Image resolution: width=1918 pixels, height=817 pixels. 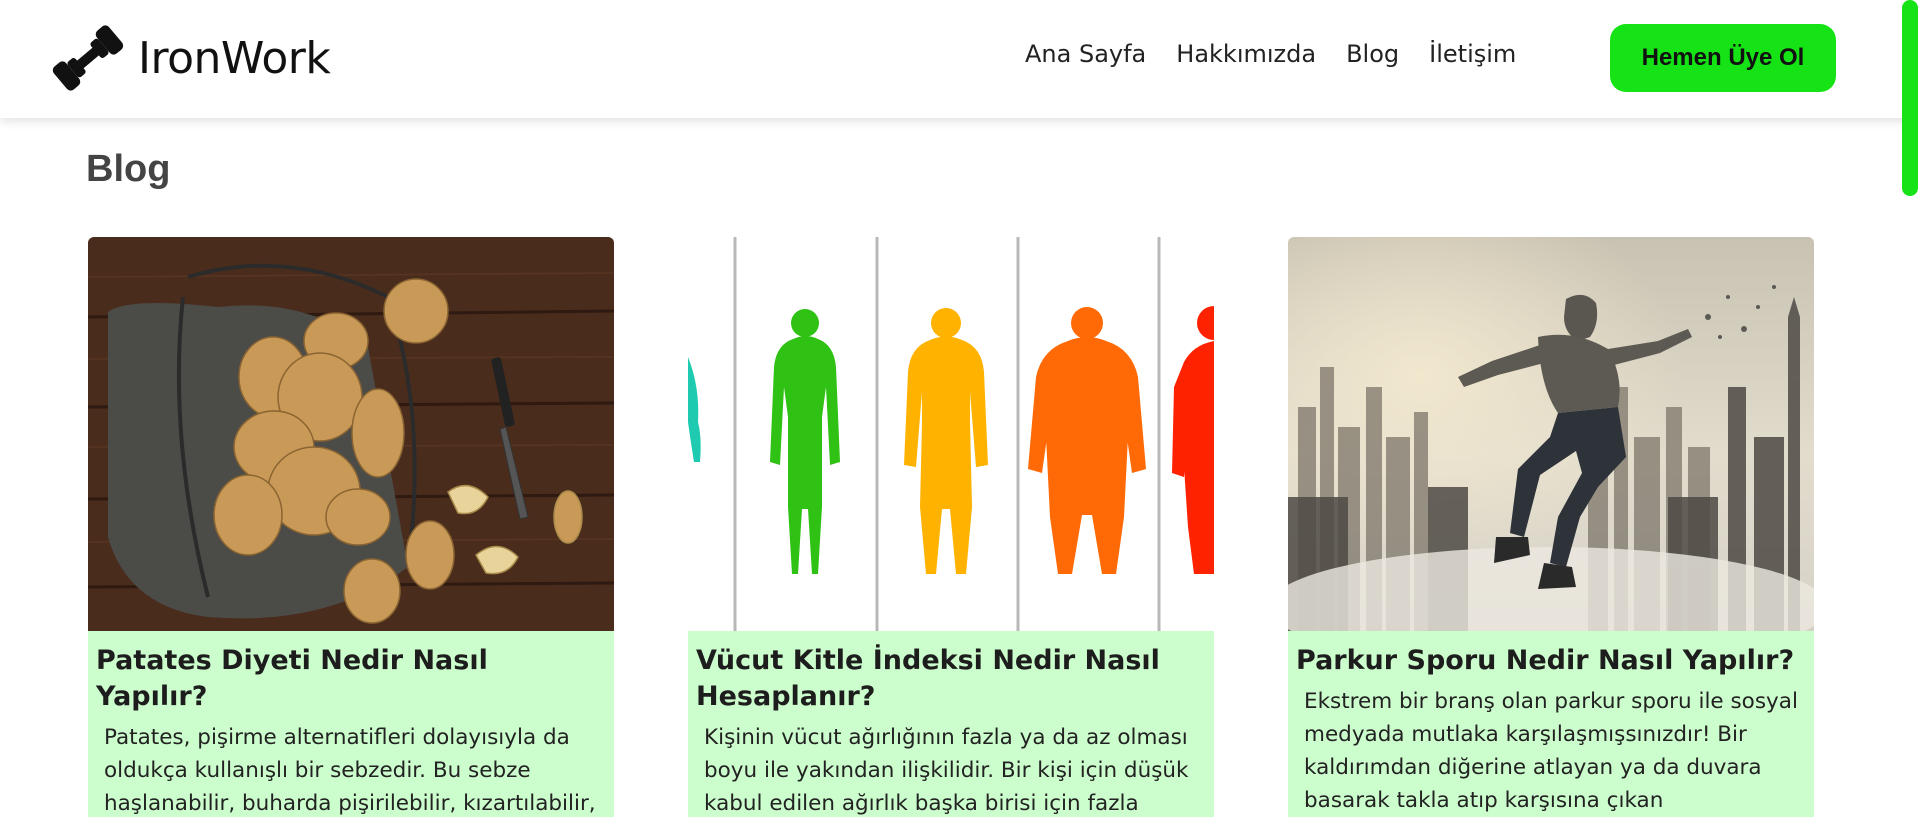 I want to click on nav-link-home: Ana Sayfa, so click(x=1085, y=58).